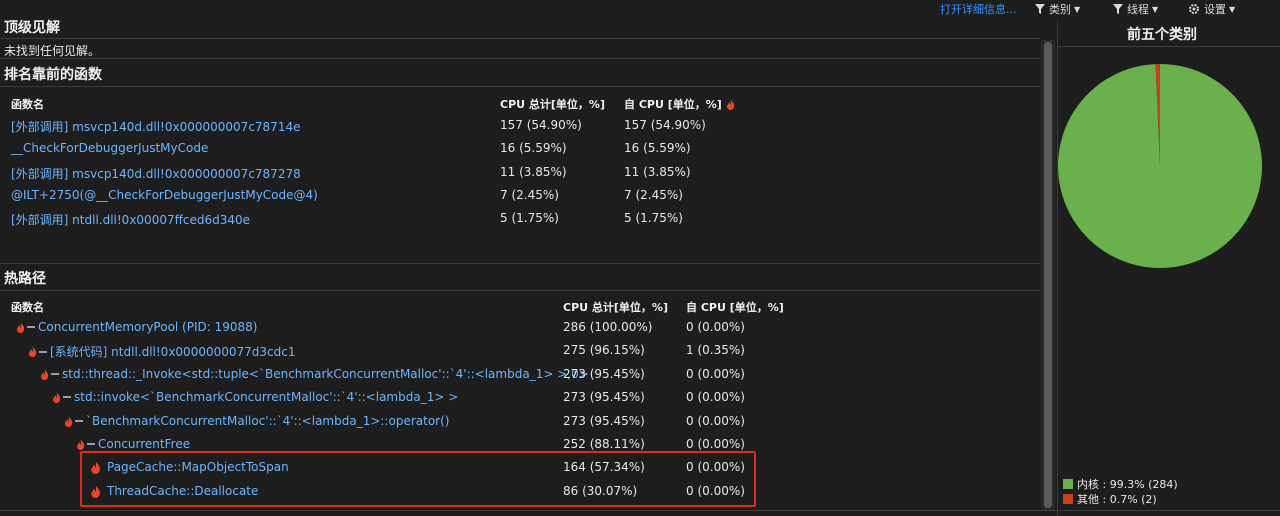 Image resolution: width=1280 pixels, height=516 pixels. What do you see at coordinates (1127, 484) in the screenshot?
I see `legend-label: 内核 : 99.3% (284)` at bounding box center [1127, 484].